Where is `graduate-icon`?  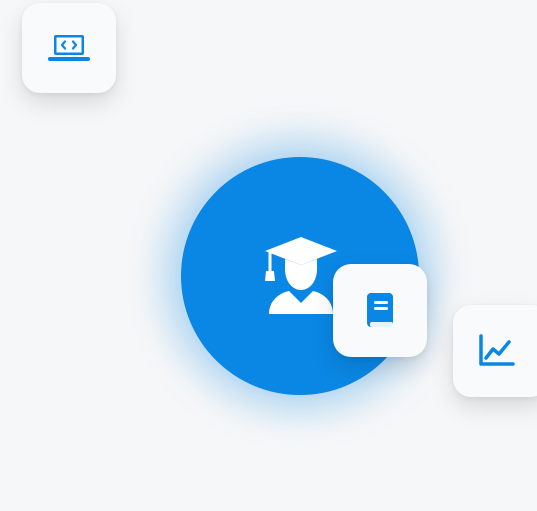 graduate-icon is located at coordinates (301, 275).